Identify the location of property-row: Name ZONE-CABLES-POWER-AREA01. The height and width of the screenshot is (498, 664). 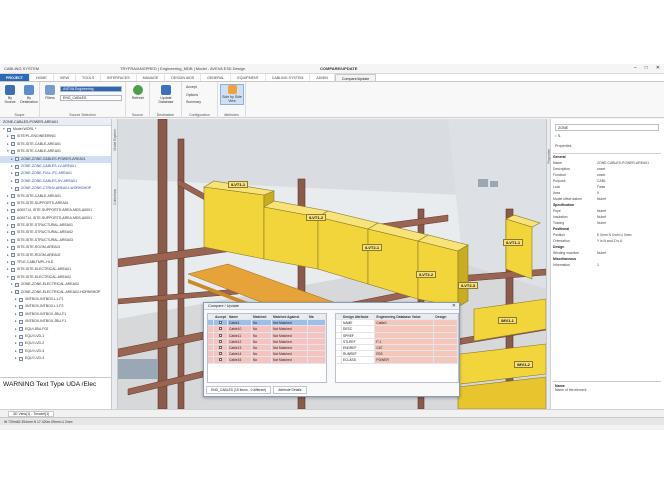
(607, 164).